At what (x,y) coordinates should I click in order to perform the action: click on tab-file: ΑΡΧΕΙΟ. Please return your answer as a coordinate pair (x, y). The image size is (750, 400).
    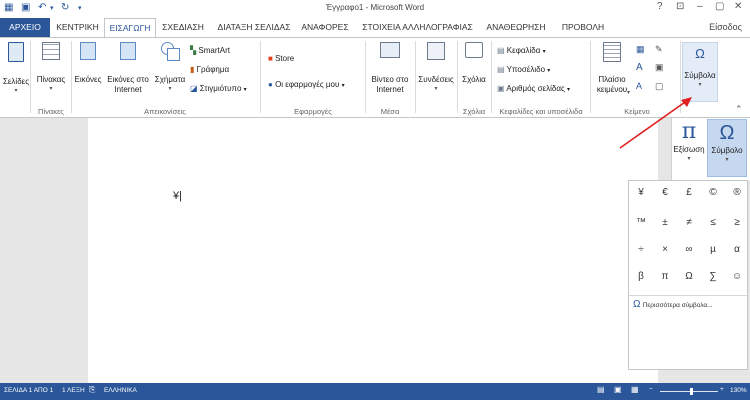
    Looking at the image, I should click on (25, 27).